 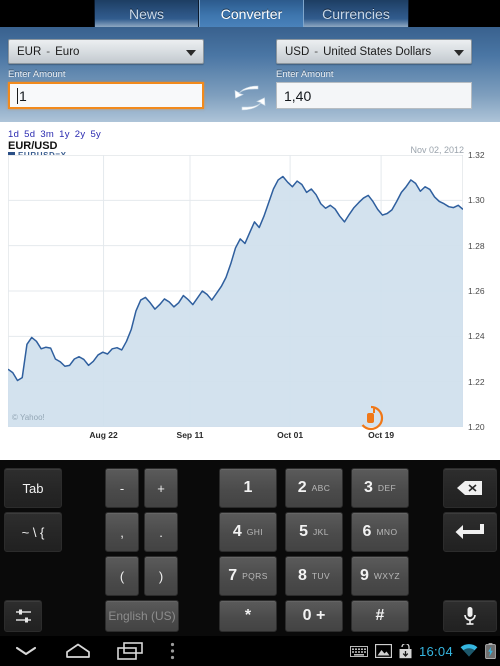 I want to click on key-2-digit: 2, so click(x=302, y=487).